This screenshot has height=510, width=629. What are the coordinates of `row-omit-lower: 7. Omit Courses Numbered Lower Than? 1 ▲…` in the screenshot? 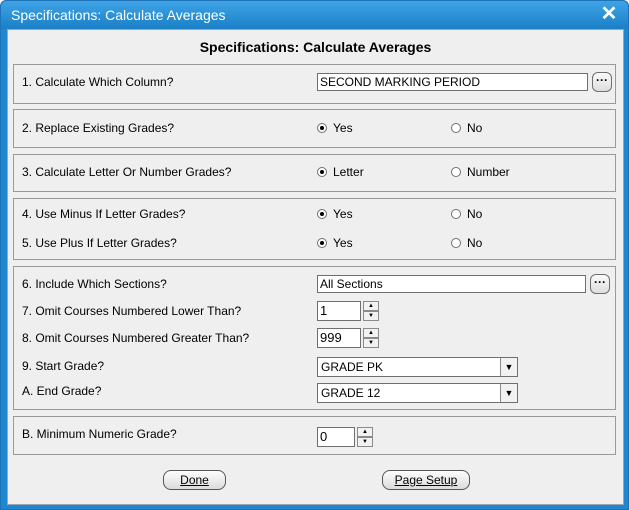 It's located at (314, 311).